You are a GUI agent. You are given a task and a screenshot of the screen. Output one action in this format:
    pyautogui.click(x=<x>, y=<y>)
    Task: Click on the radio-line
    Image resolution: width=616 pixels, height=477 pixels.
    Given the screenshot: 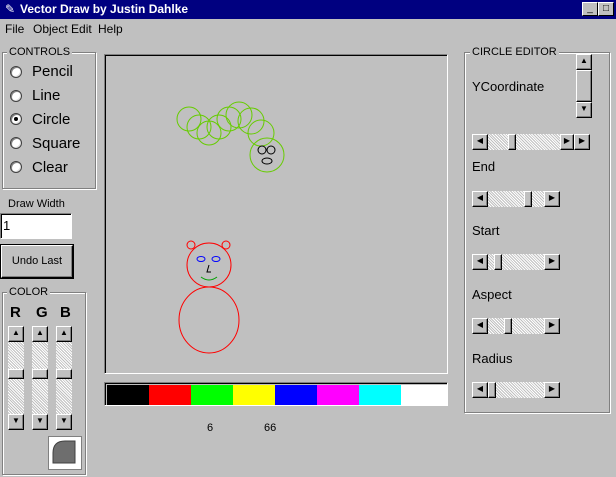 What is the action you would take?
    pyautogui.click(x=16, y=96)
    